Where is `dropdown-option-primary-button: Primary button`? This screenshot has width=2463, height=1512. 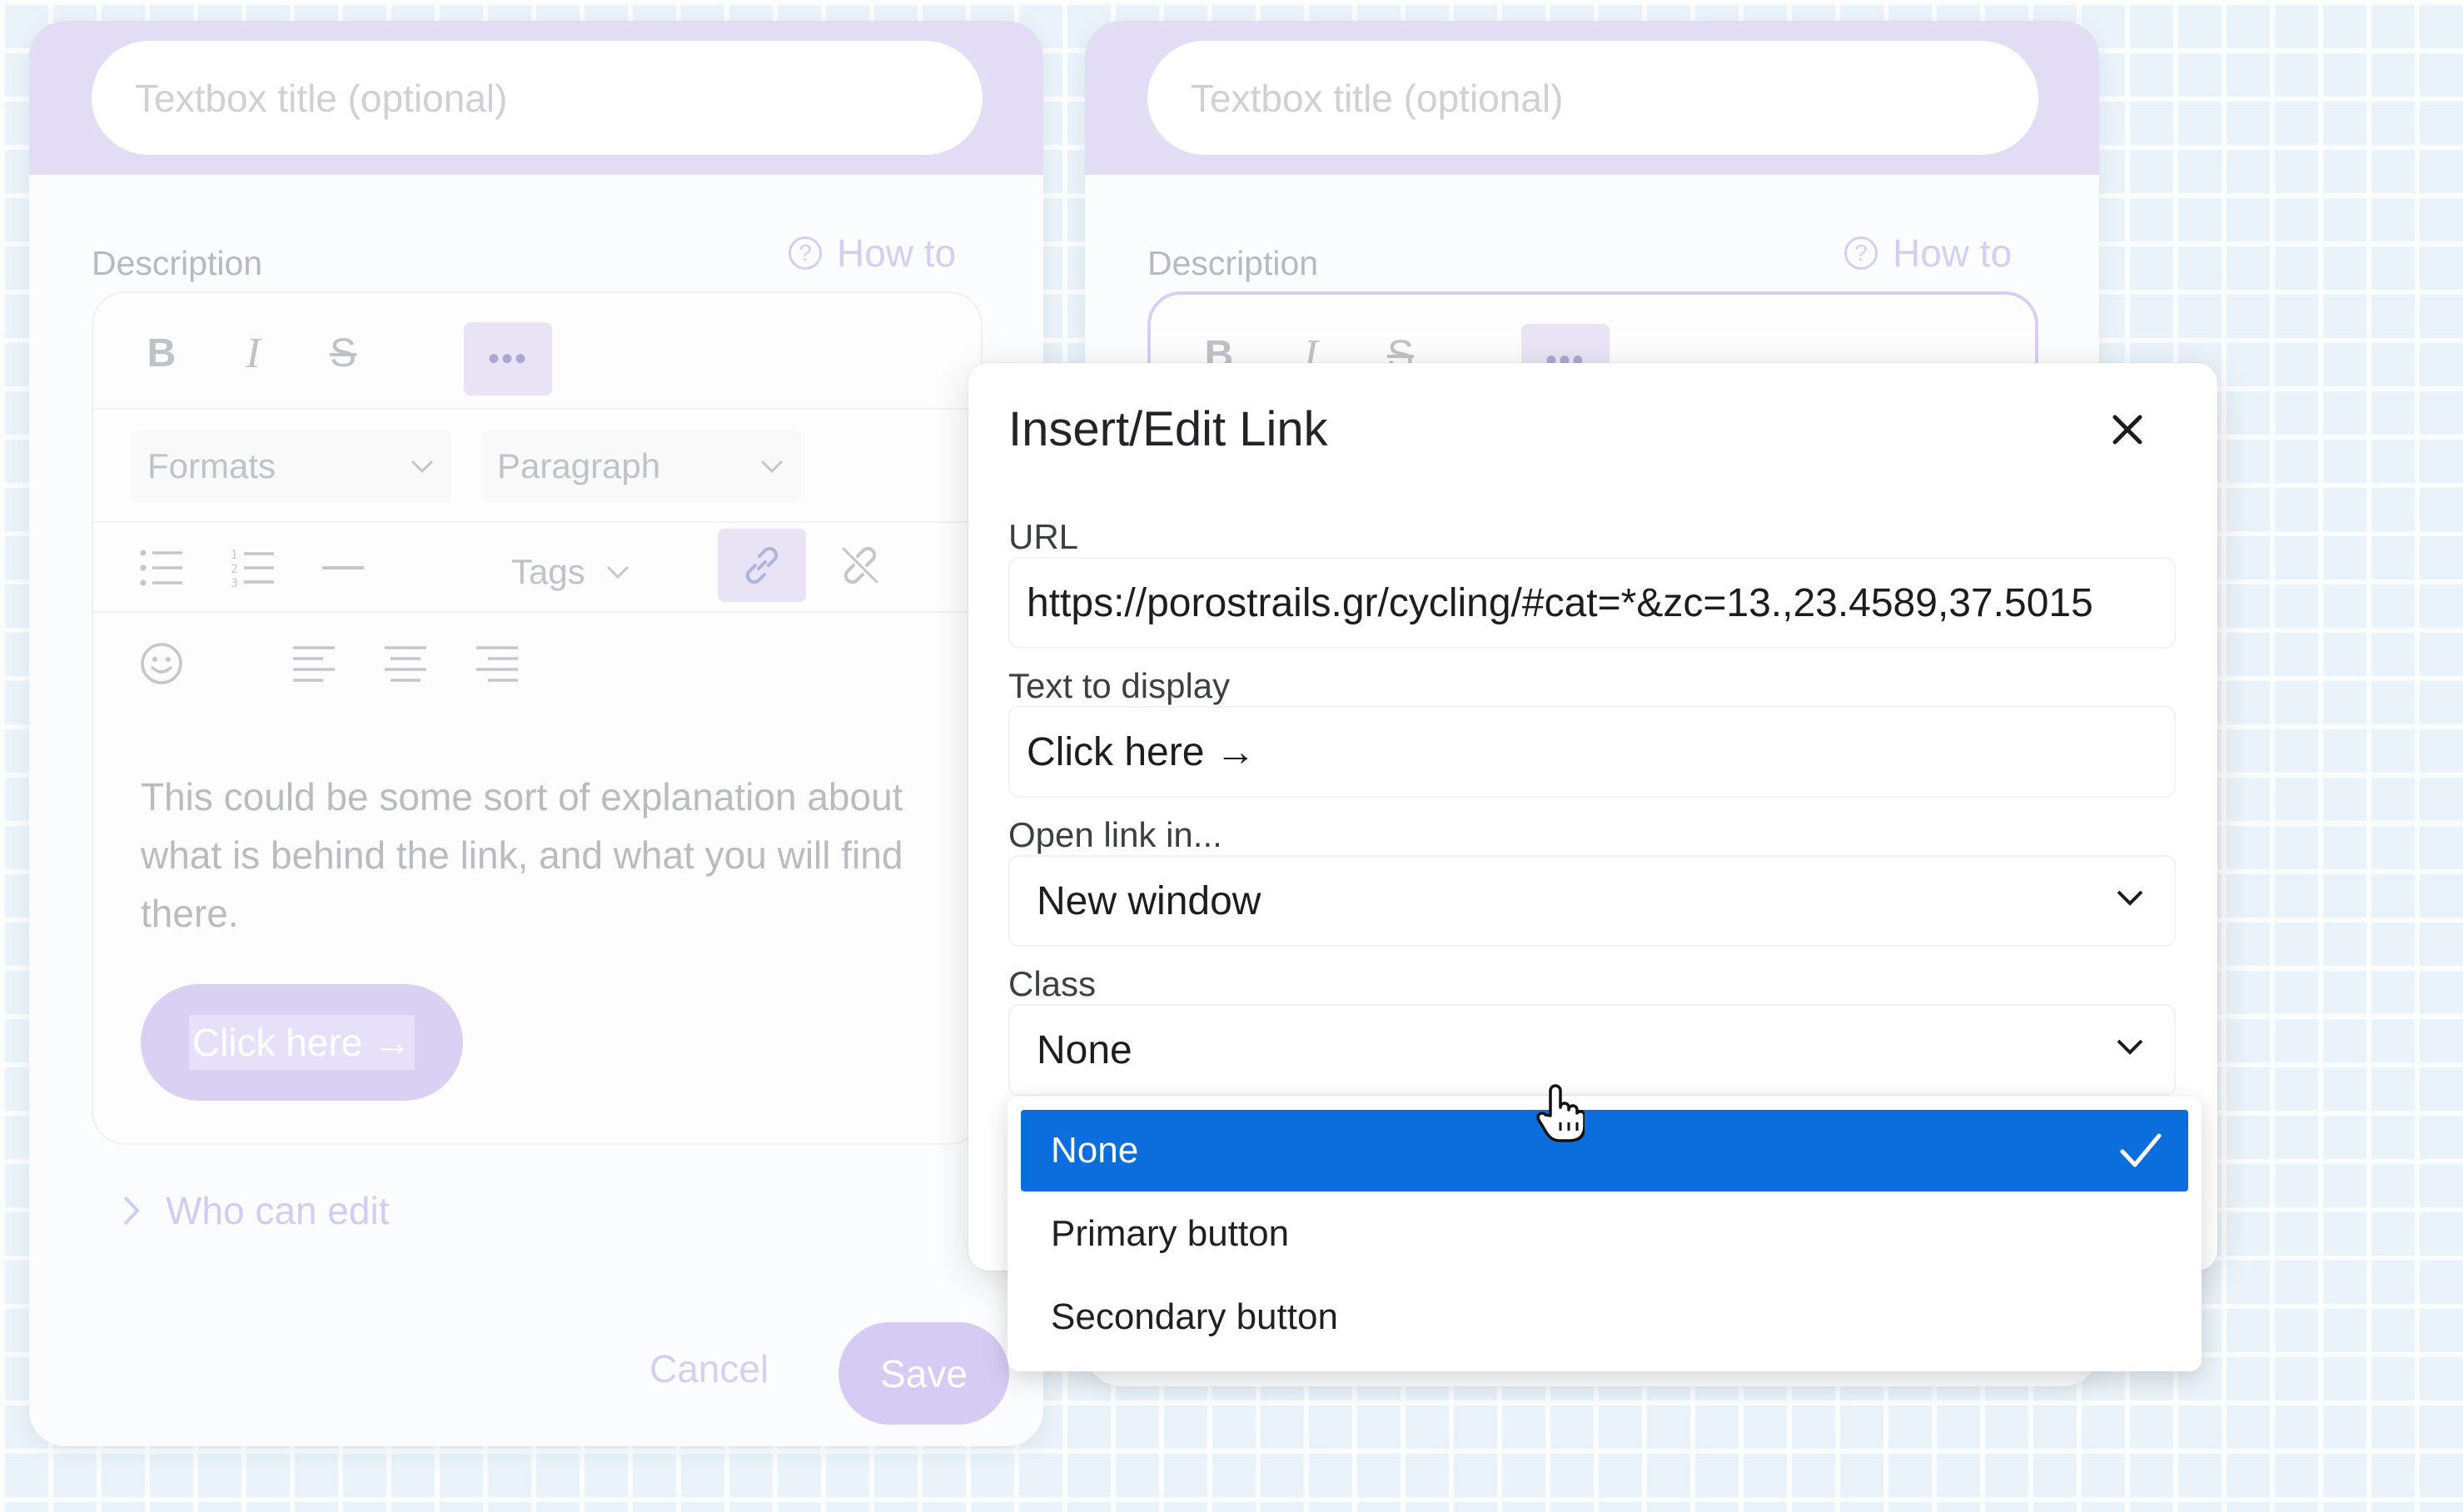
dropdown-option-primary-button: Primary button is located at coordinates (1604, 1234).